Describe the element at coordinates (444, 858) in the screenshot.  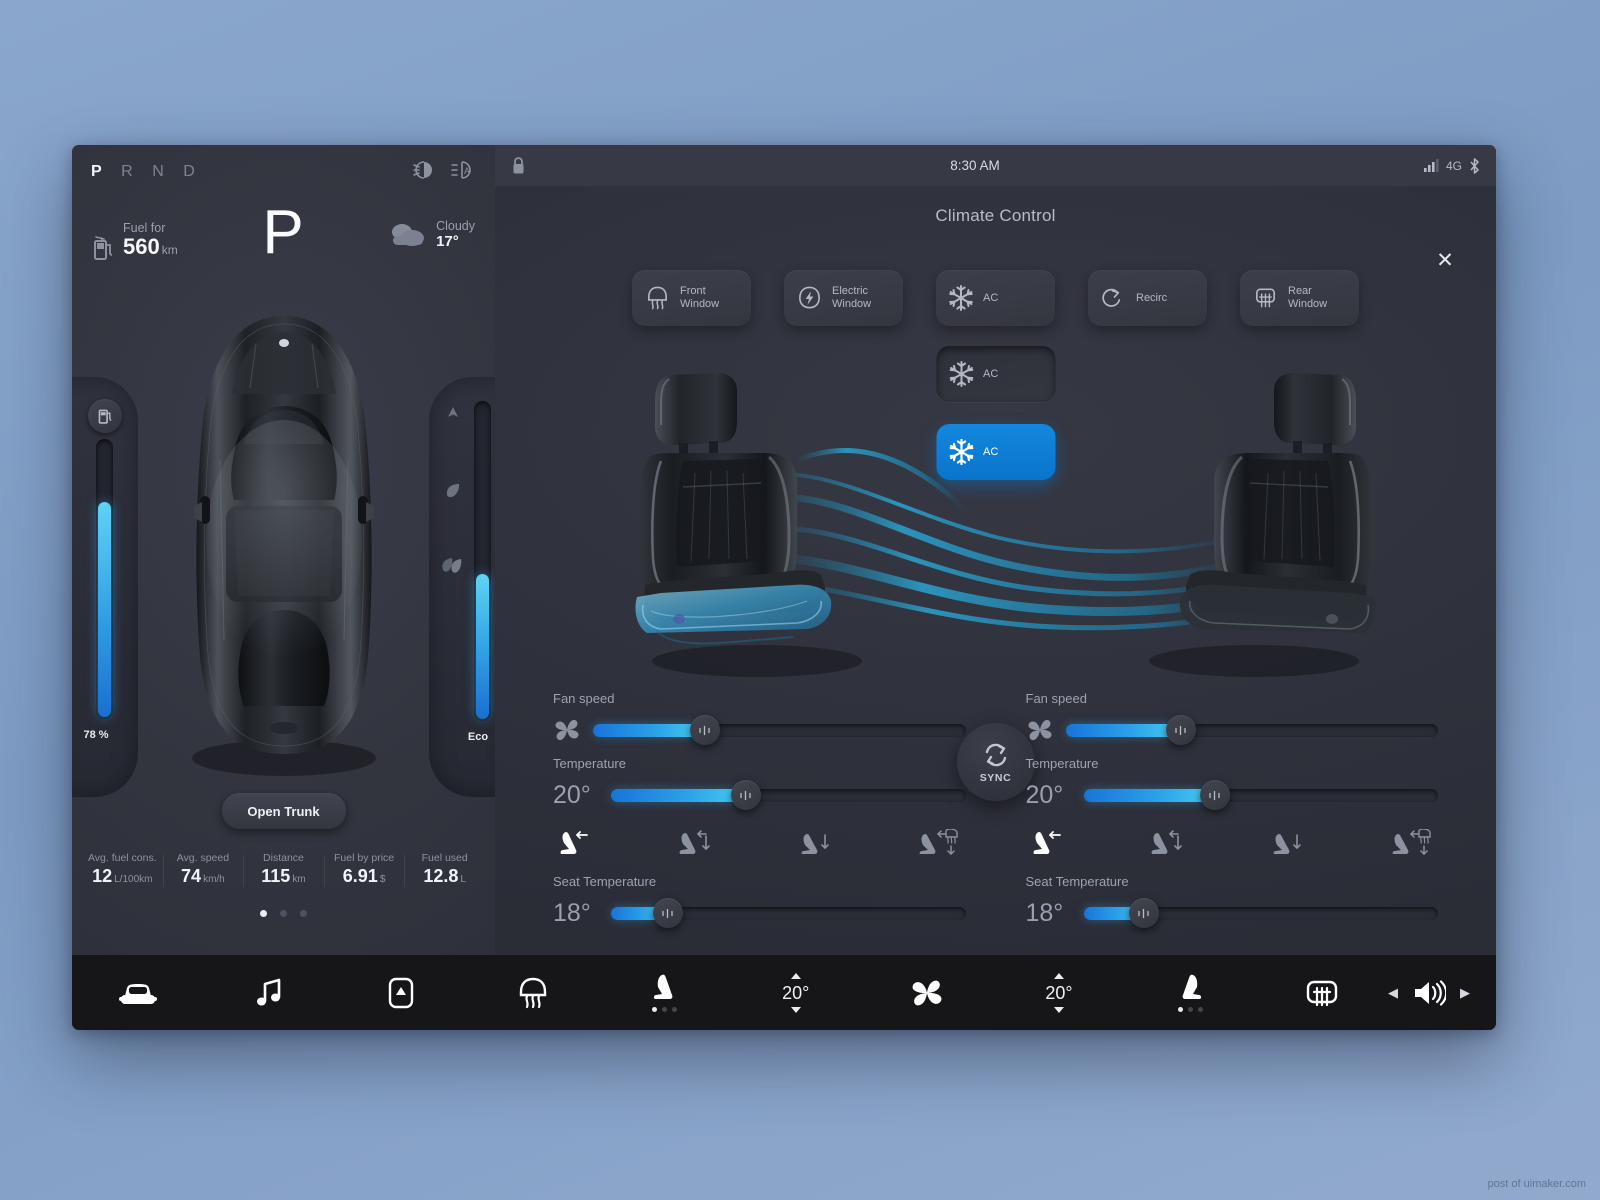
I see `stat-label: Fuel used` at that location.